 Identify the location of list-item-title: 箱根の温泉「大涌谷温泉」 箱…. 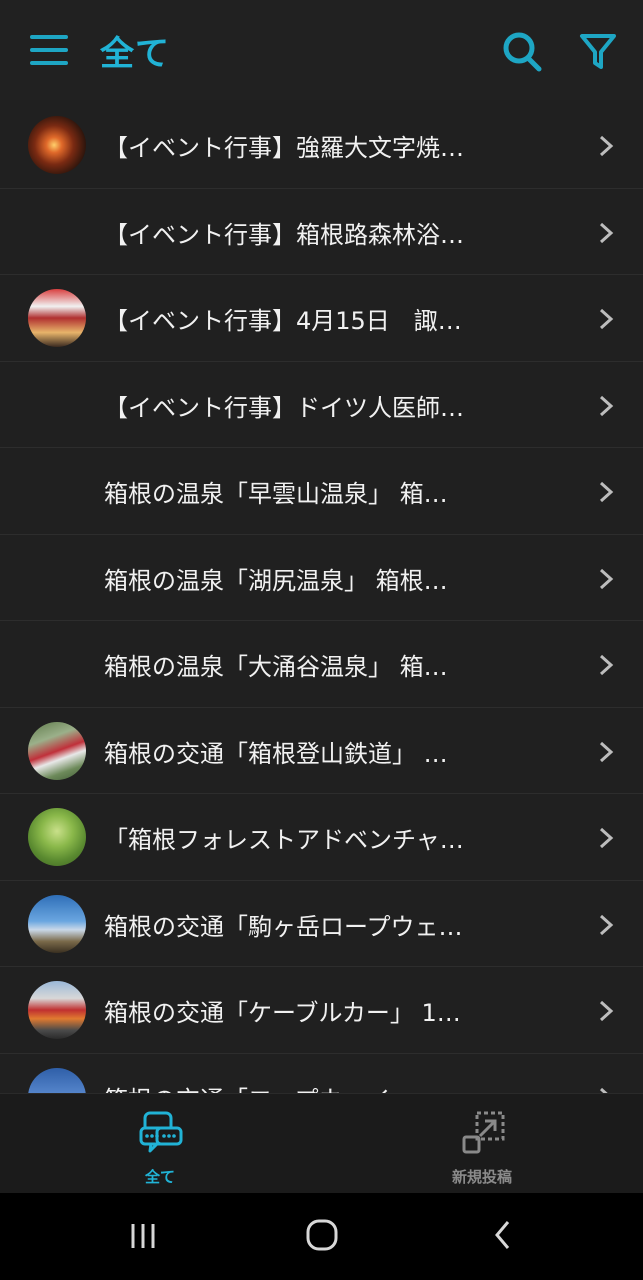
(276, 667).